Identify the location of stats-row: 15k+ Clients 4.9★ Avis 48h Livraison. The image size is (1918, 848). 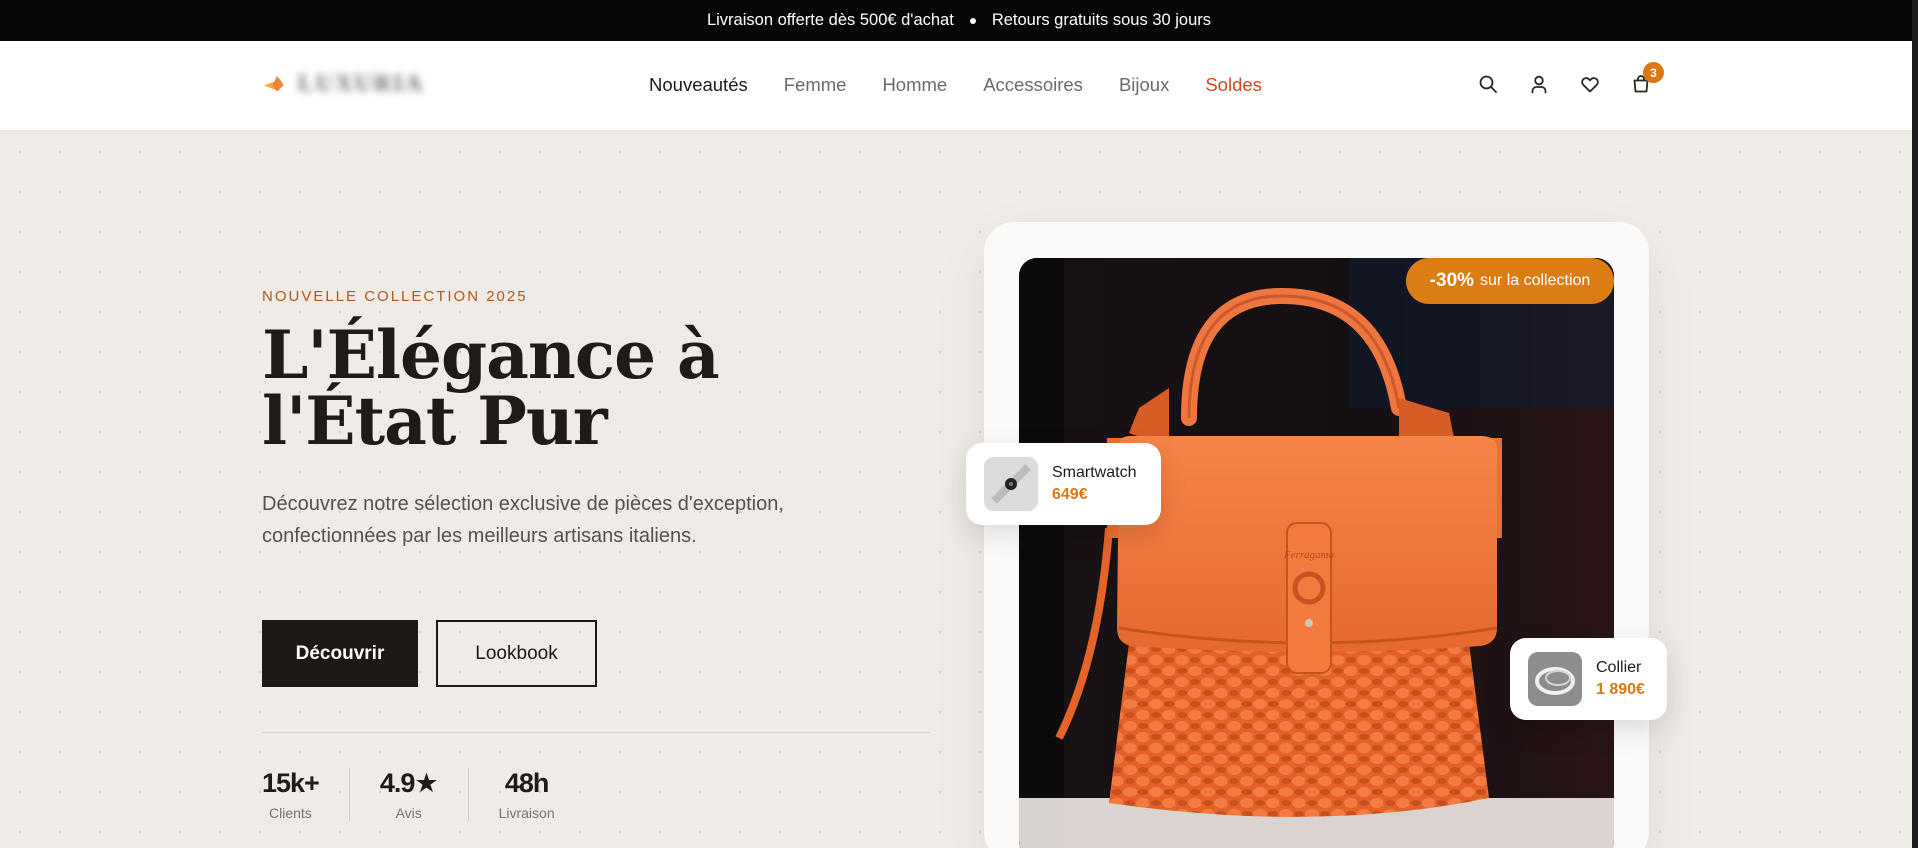
(423, 794).